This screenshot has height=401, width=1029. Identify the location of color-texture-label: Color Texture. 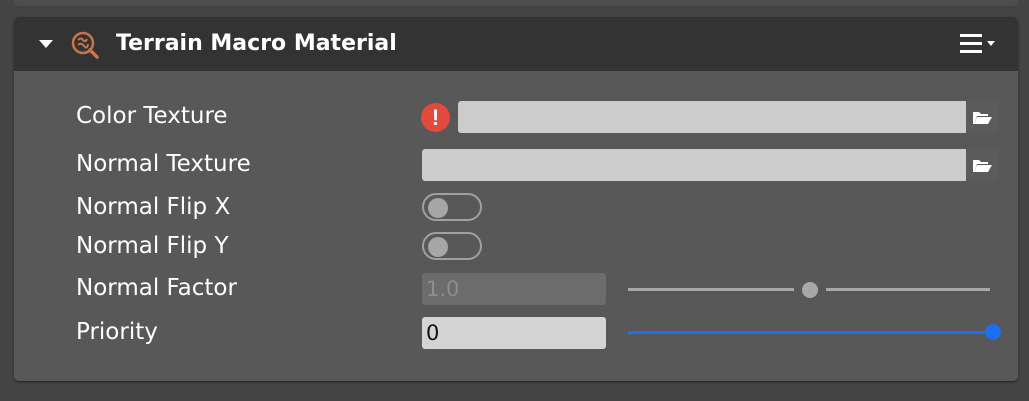
(152, 116).